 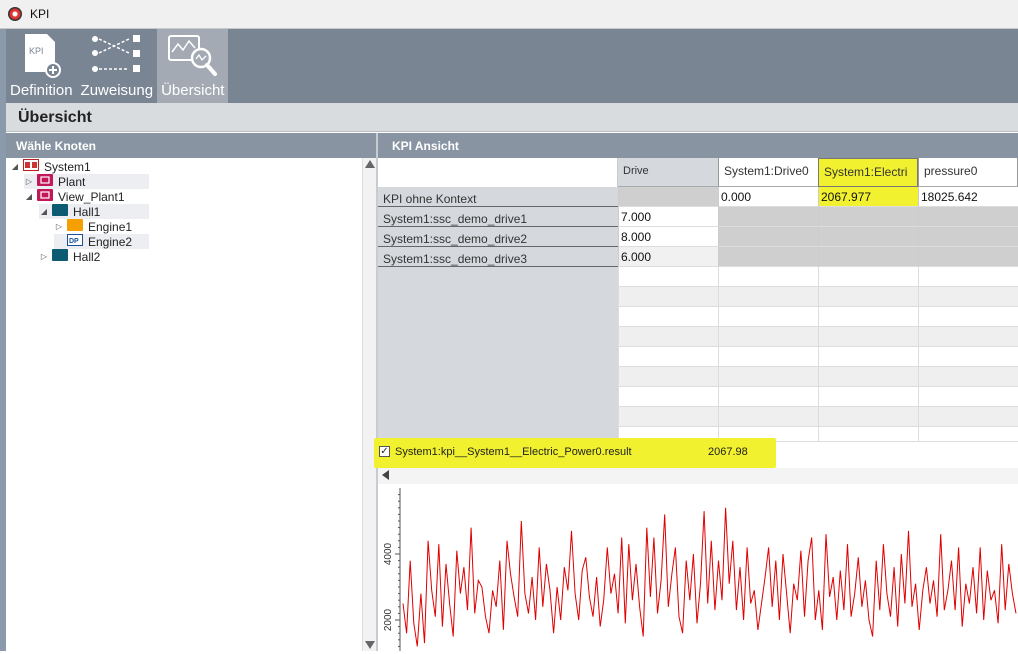 I want to click on kpi-grid-corner, so click(x=498, y=172).